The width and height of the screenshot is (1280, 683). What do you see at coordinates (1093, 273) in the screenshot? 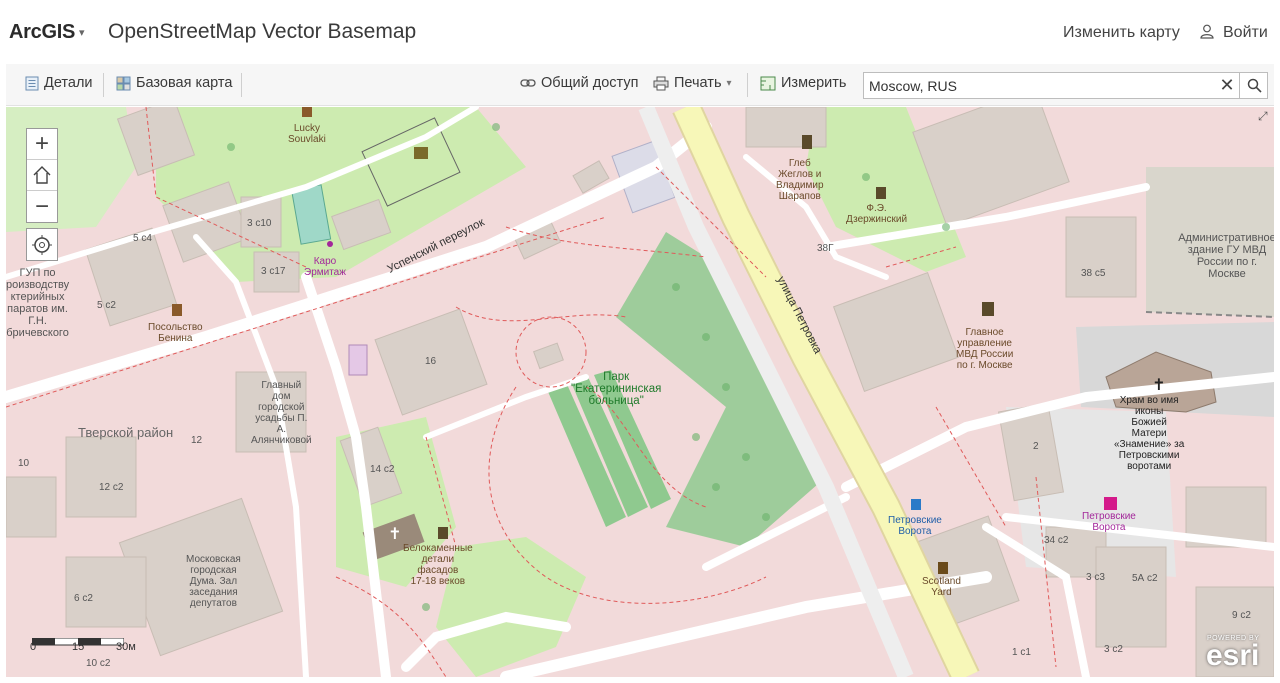
I see `building-number: 38 с5` at bounding box center [1093, 273].